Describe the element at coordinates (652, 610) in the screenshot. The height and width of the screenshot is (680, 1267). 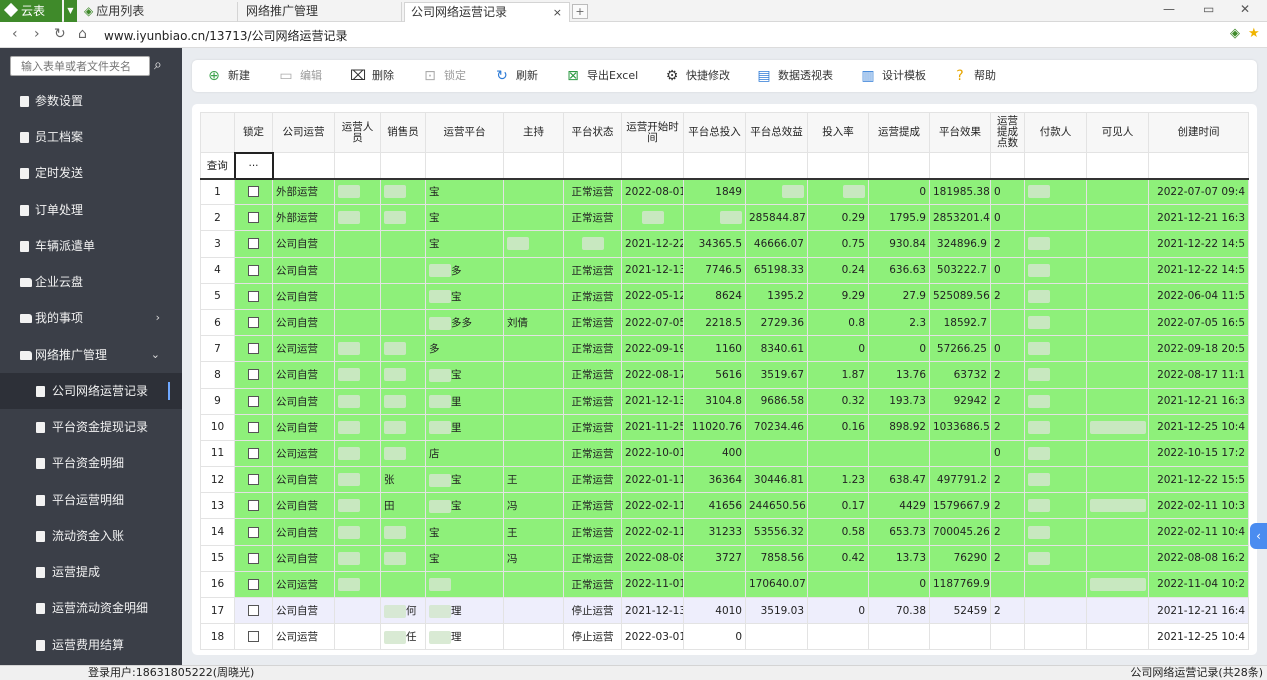
I see `cell-start: 2021-12-13` at that location.